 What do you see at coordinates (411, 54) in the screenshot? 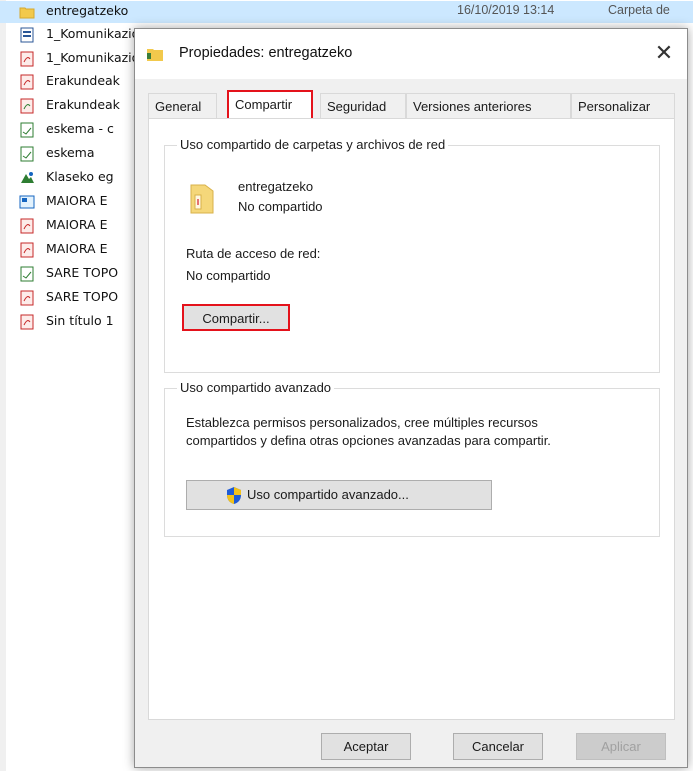
I see `dialog-titlebar: Propiedades: entregatzeko ✕` at bounding box center [411, 54].